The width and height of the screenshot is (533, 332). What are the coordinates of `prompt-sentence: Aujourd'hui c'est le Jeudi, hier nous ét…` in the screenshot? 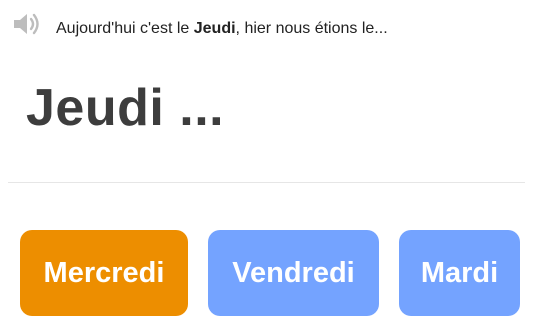 It's located at (222, 29).